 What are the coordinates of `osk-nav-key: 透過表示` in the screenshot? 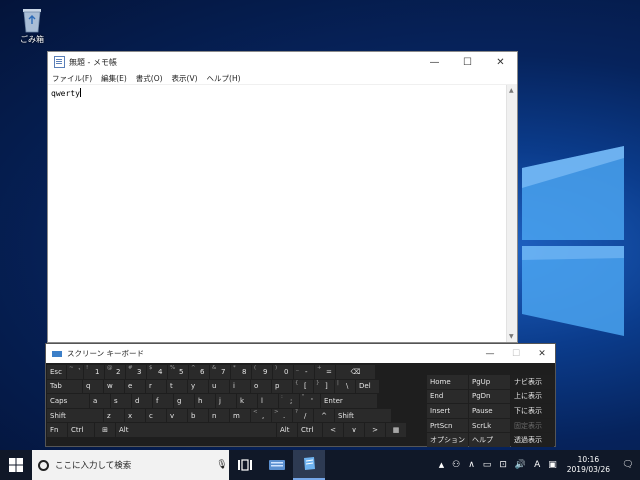 It's located at (532, 440).